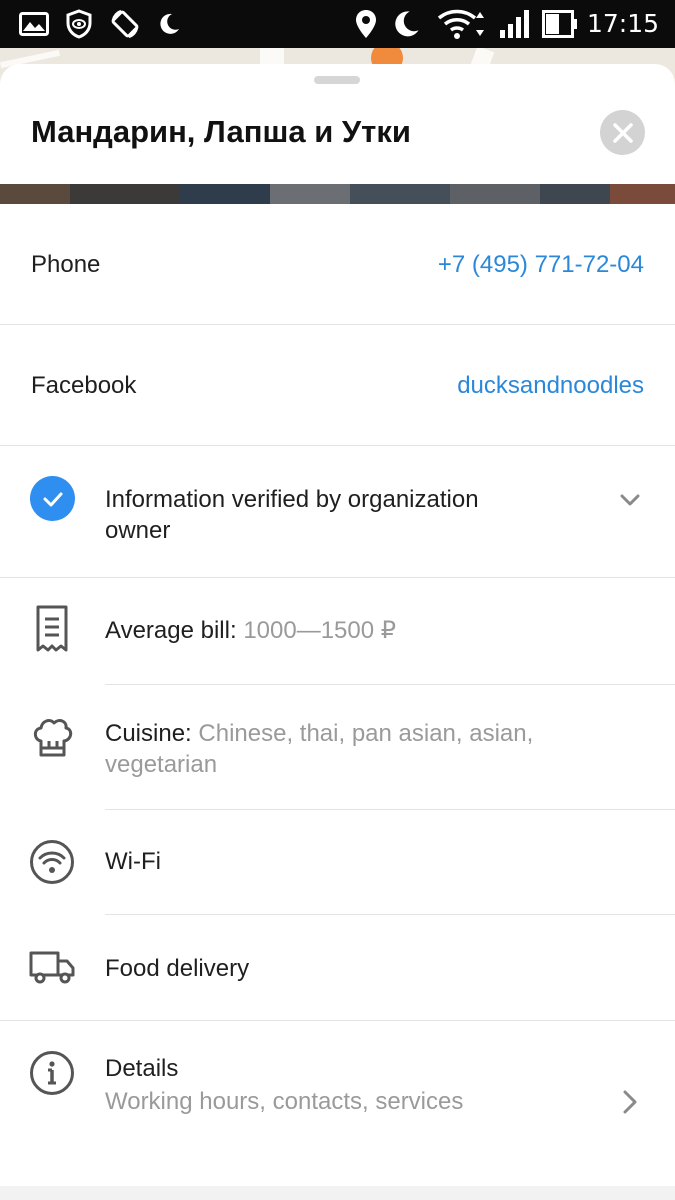 This screenshot has height=1200, width=675. Describe the element at coordinates (337, 967) in the screenshot. I see `food-delivery-row: Food delivery` at that location.